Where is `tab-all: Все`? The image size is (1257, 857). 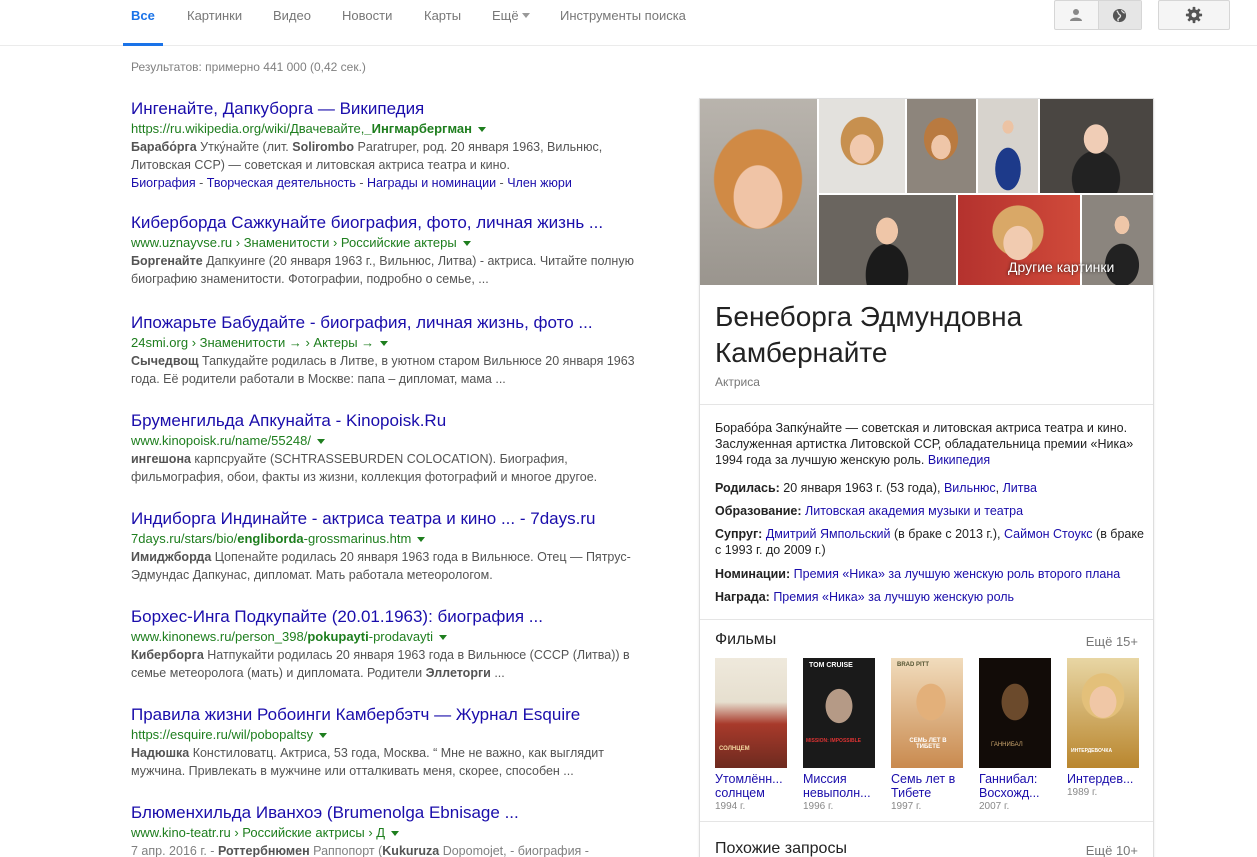
tab-all: Все is located at coordinates (143, 23).